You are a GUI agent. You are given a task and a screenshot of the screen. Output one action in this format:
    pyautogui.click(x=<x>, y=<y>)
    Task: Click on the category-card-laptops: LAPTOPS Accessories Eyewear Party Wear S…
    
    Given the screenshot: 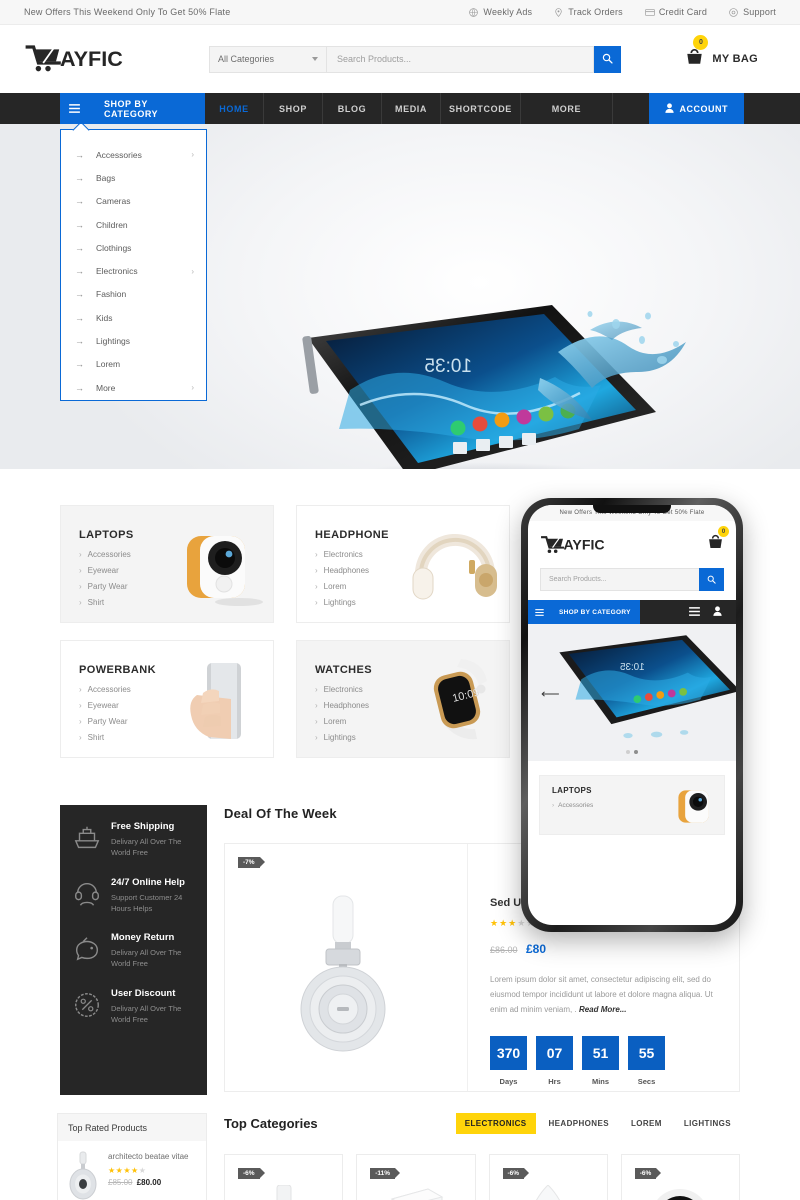 What is the action you would take?
    pyautogui.click(x=167, y=564)
    